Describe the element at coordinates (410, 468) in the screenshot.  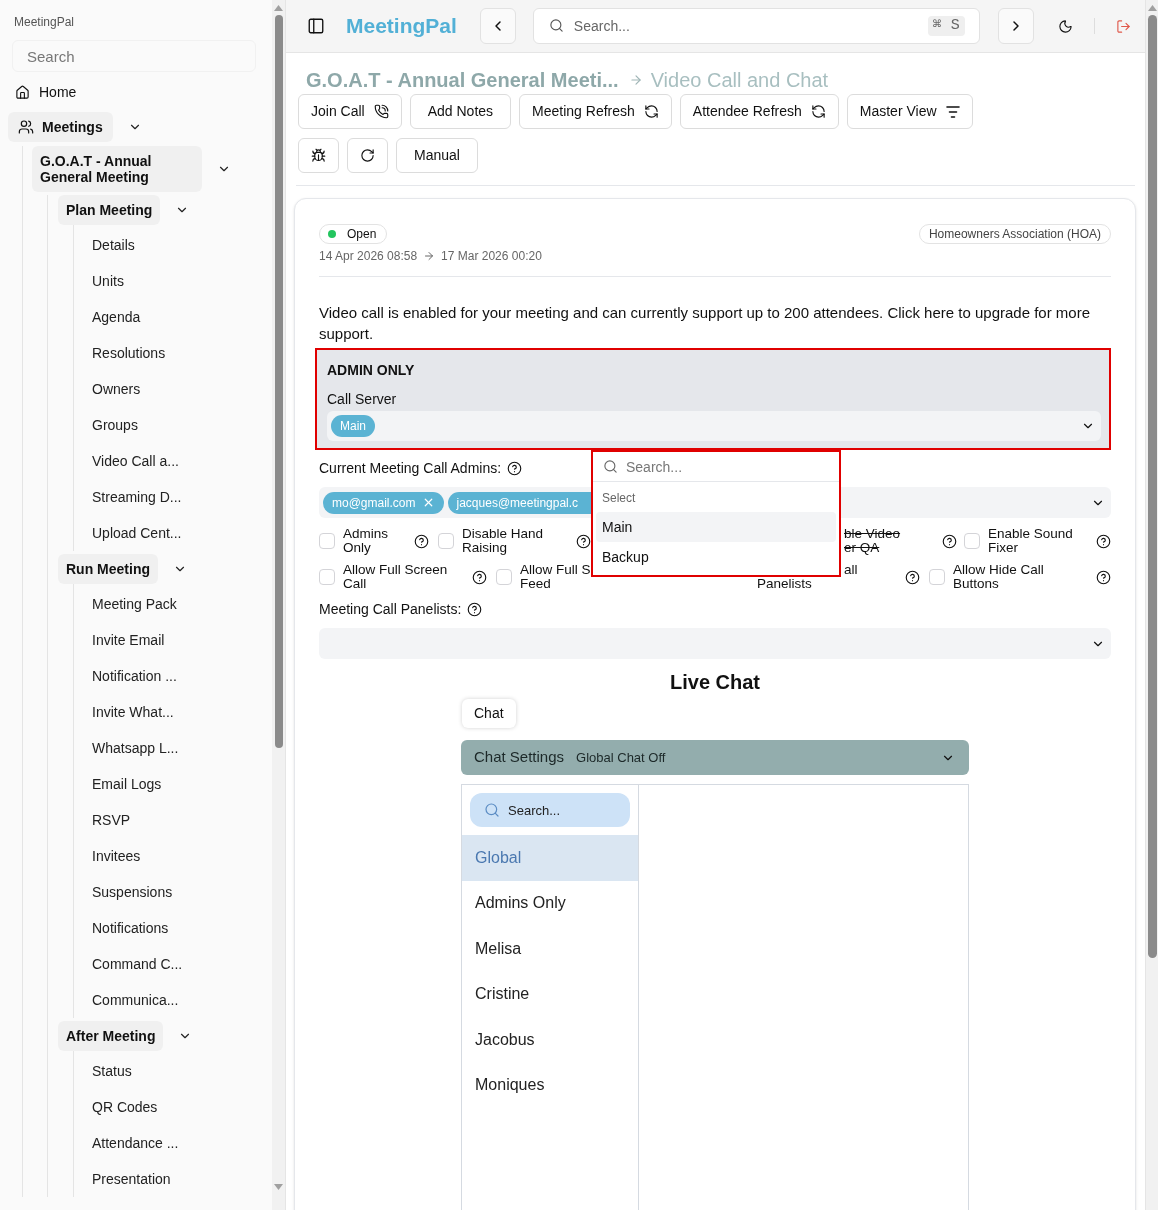
I see `field-label: Current Meeting Call Admins:` at that location.